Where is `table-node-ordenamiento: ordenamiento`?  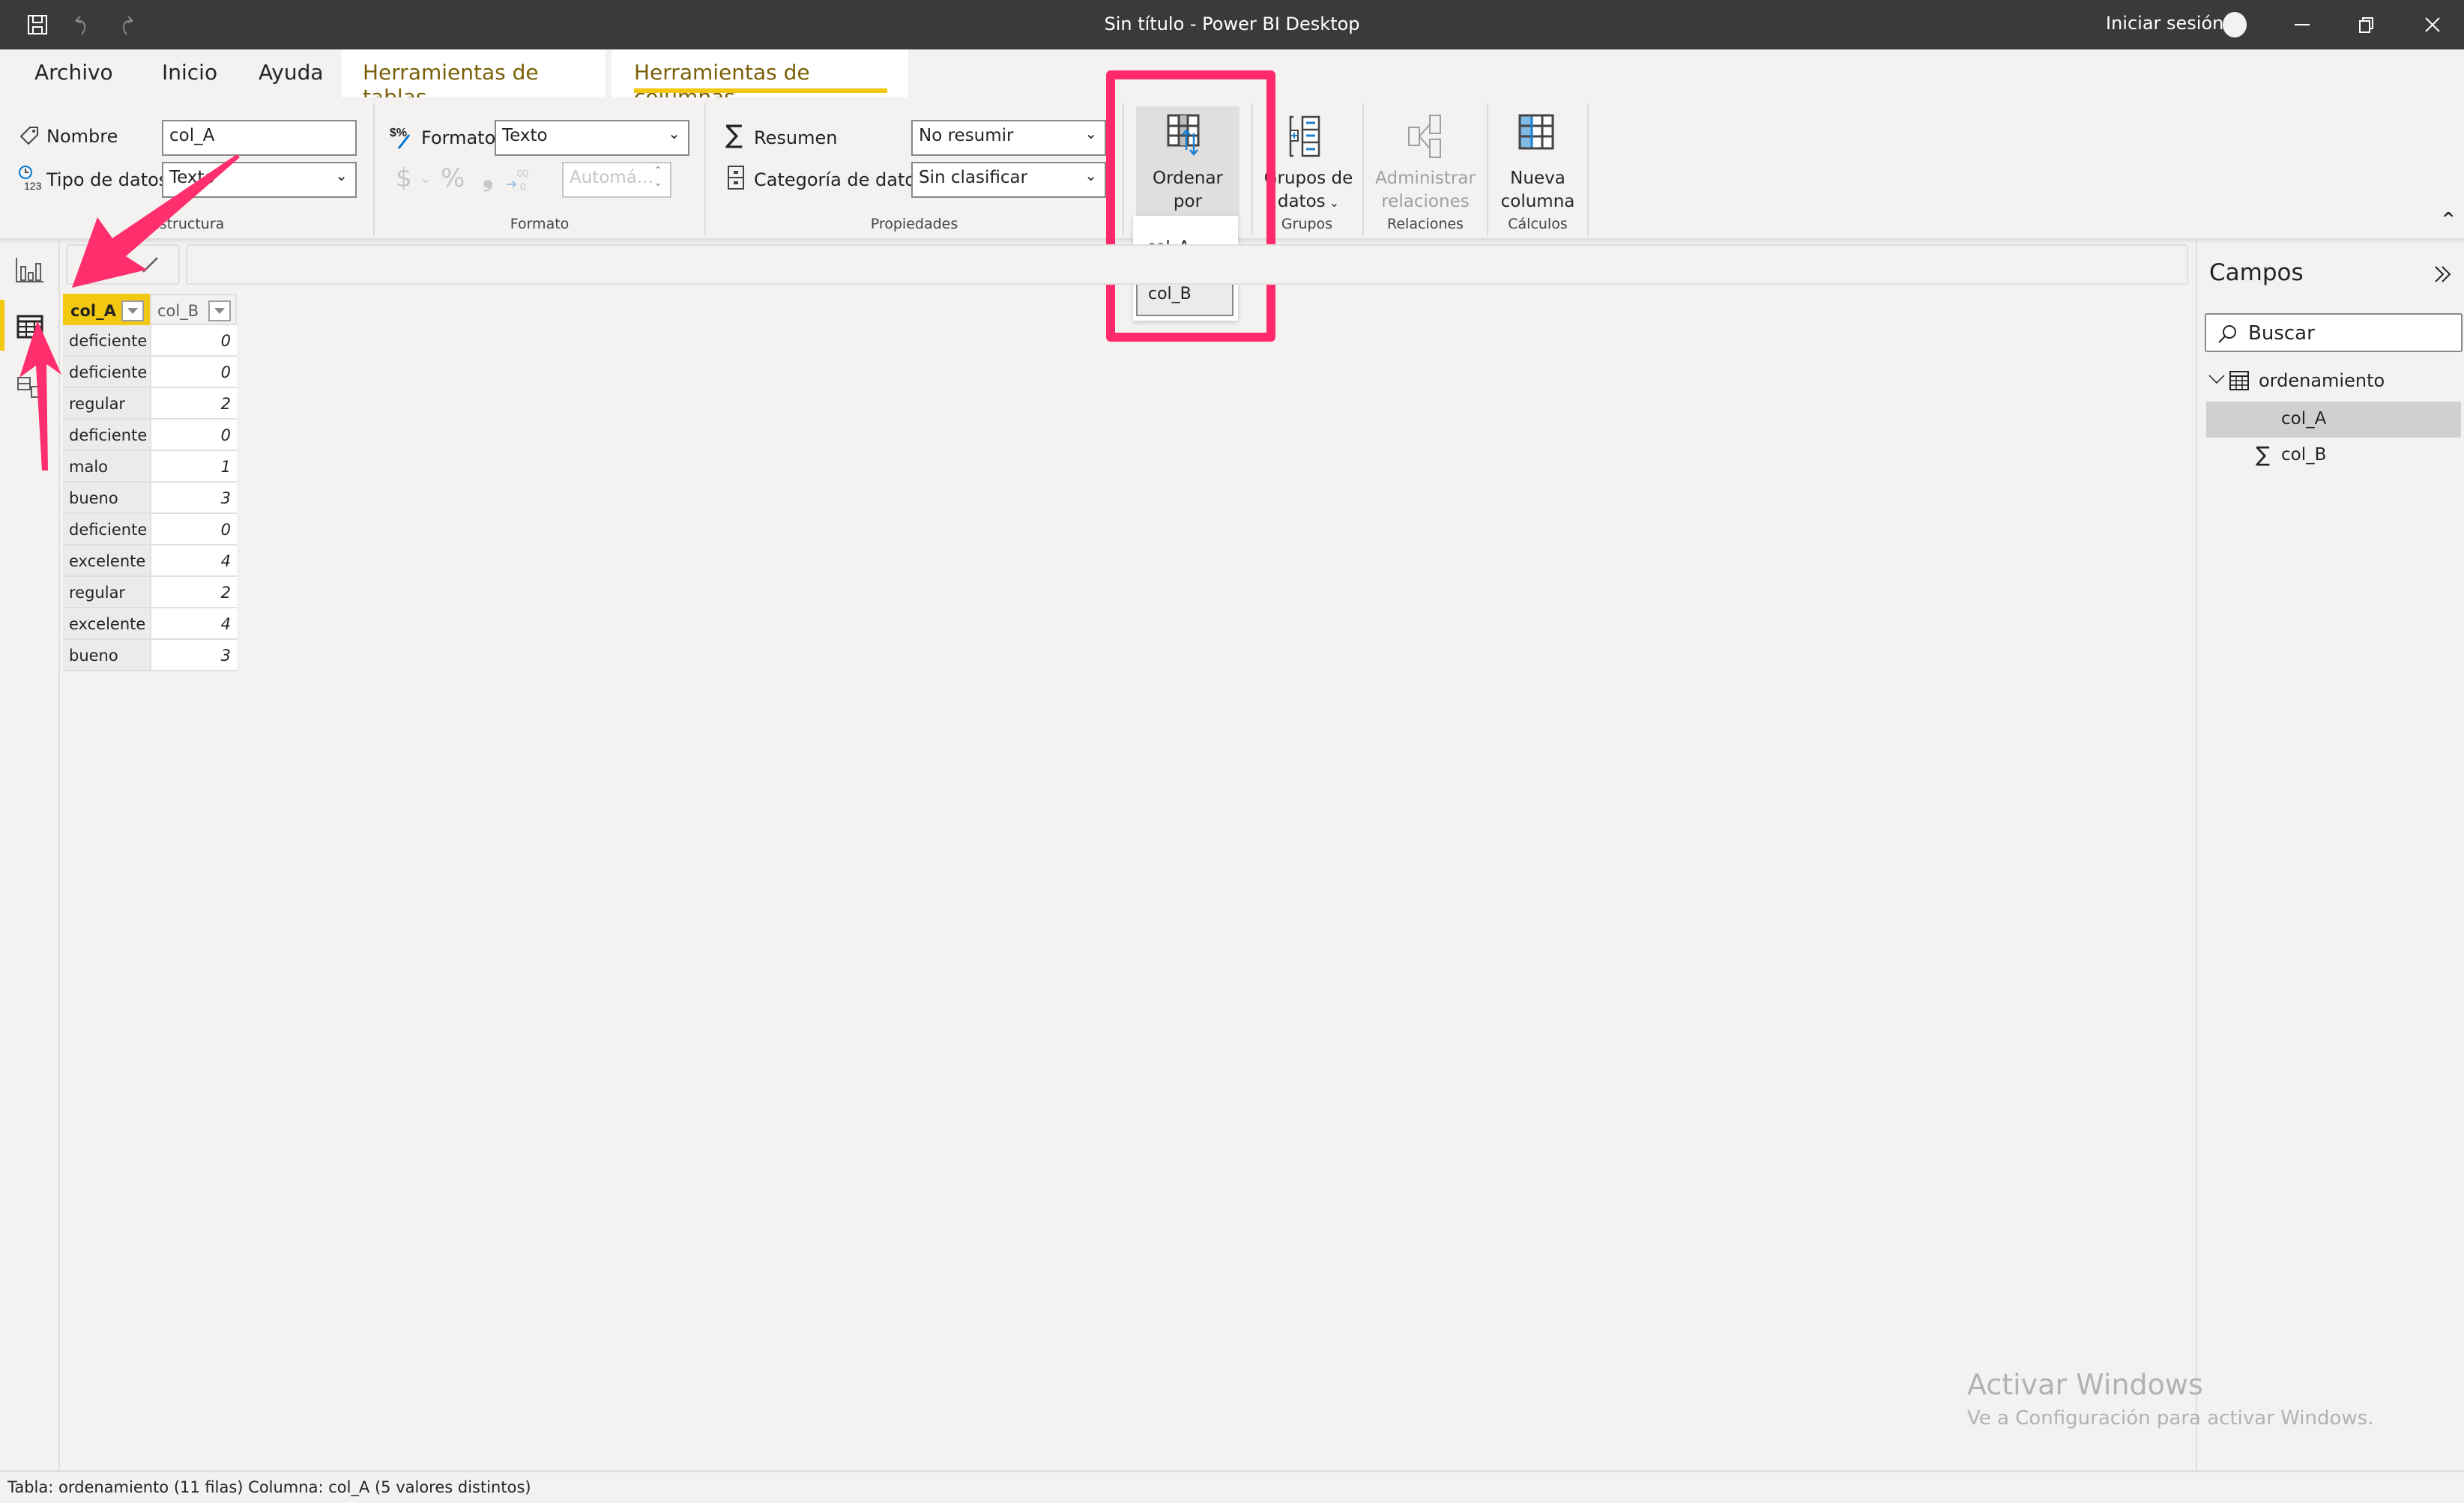
table-node-ordenamiento: ordenamiento is located at coordinates (2335, 382).